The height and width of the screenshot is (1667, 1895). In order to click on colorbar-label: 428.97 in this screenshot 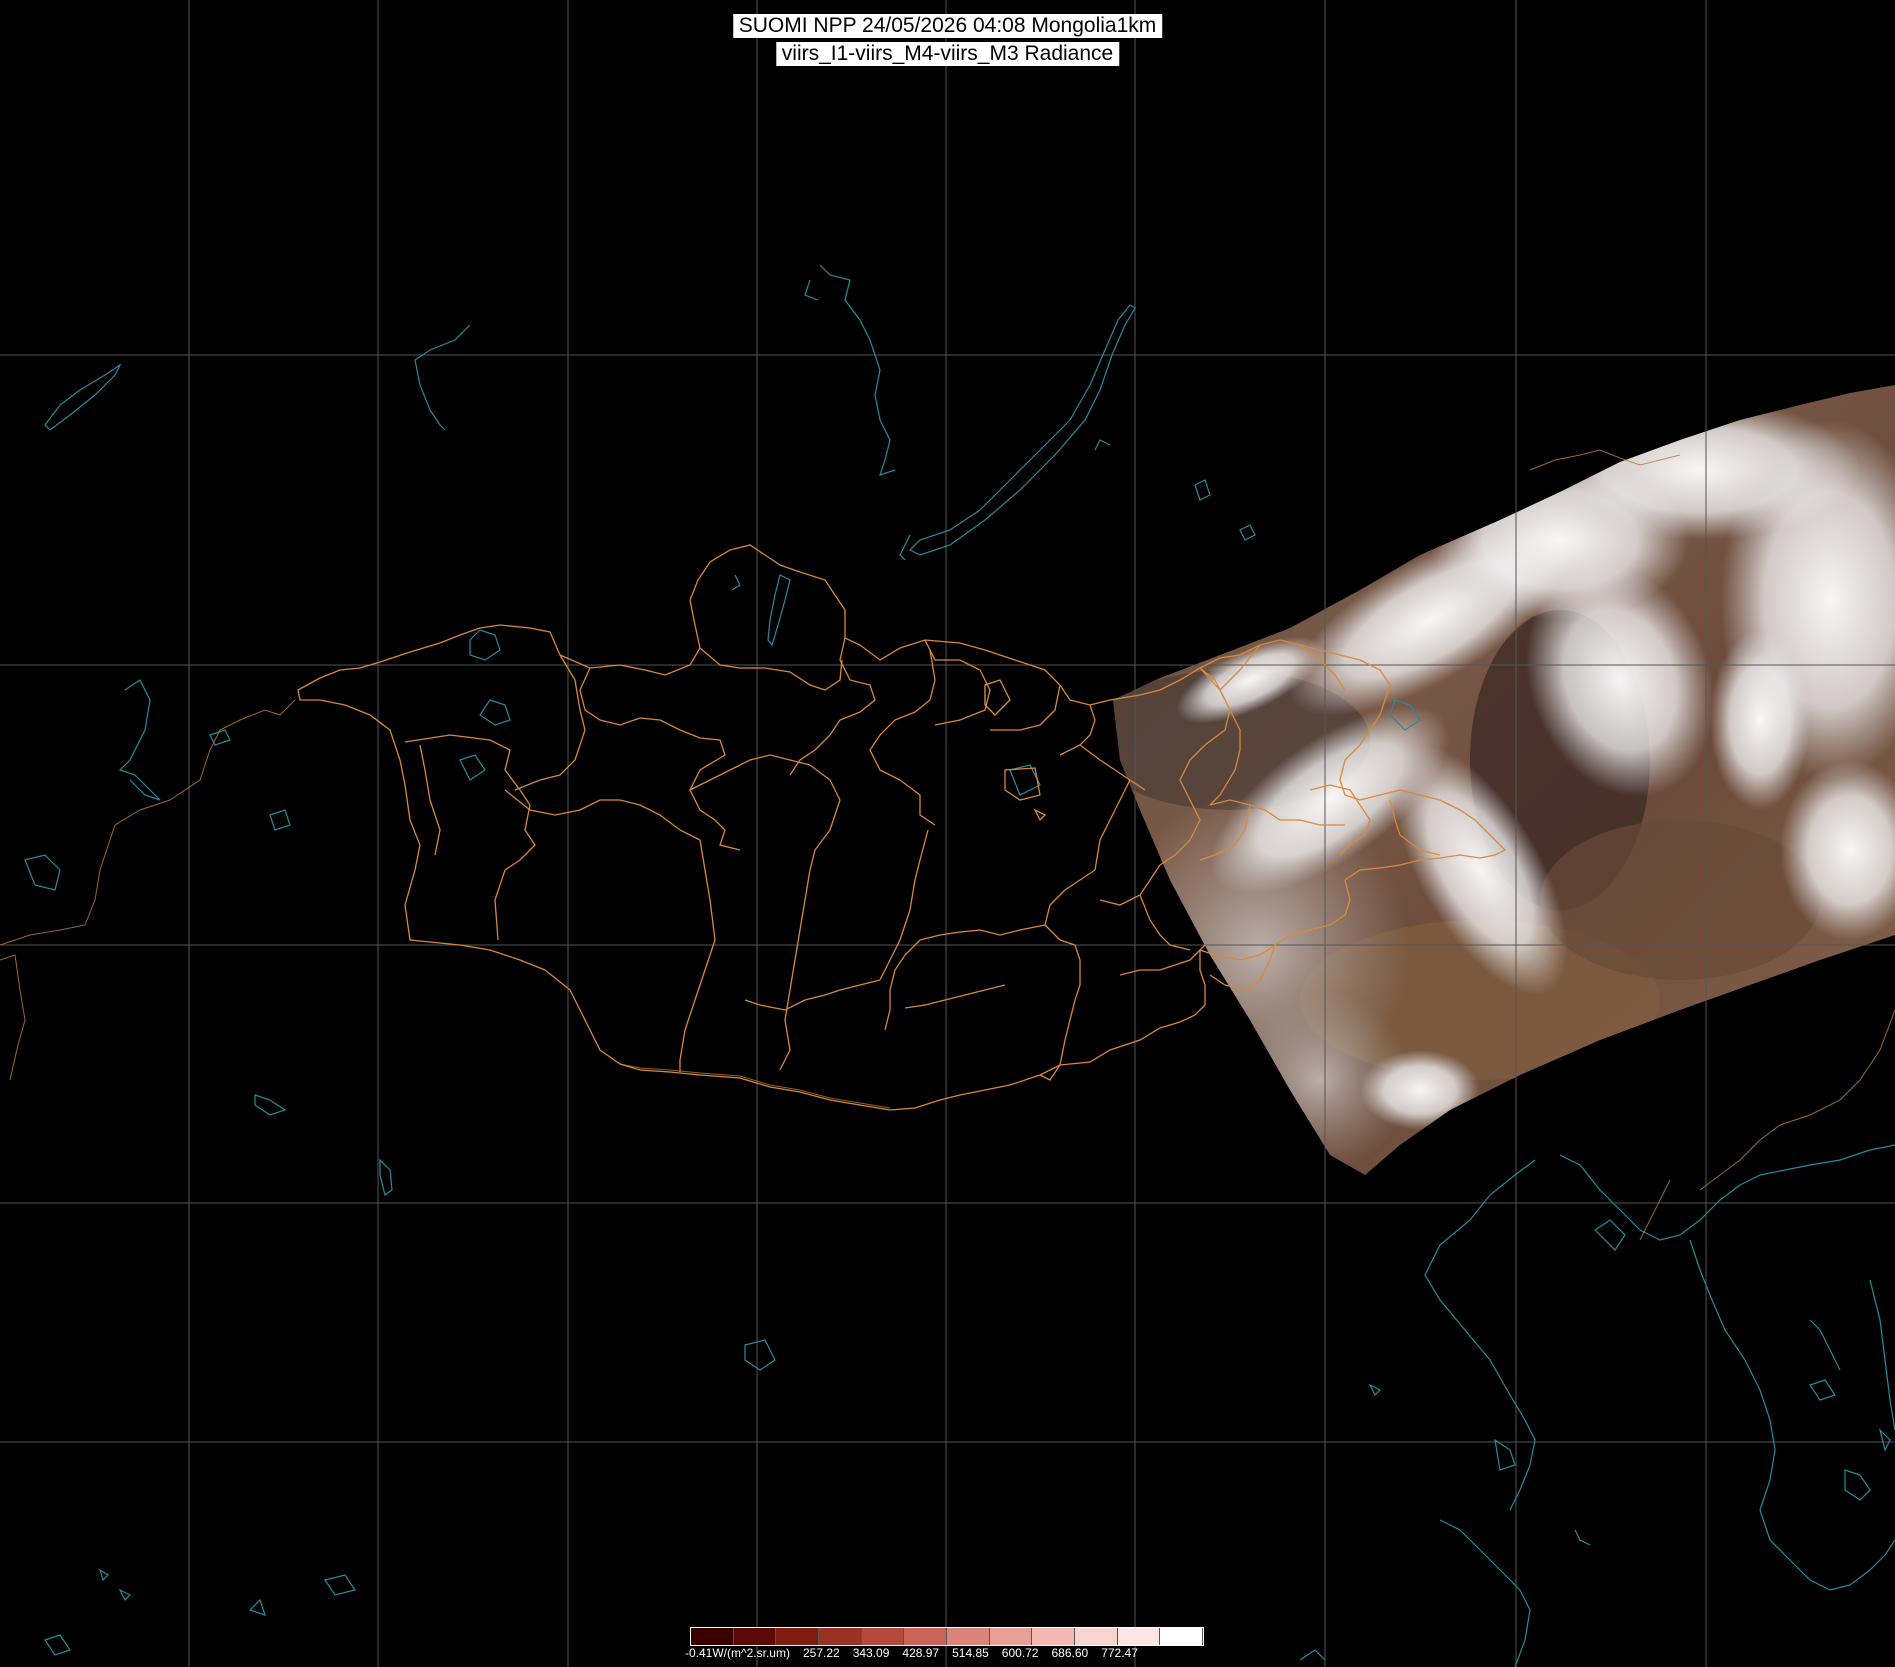, I will do `click(921, 1653)`.